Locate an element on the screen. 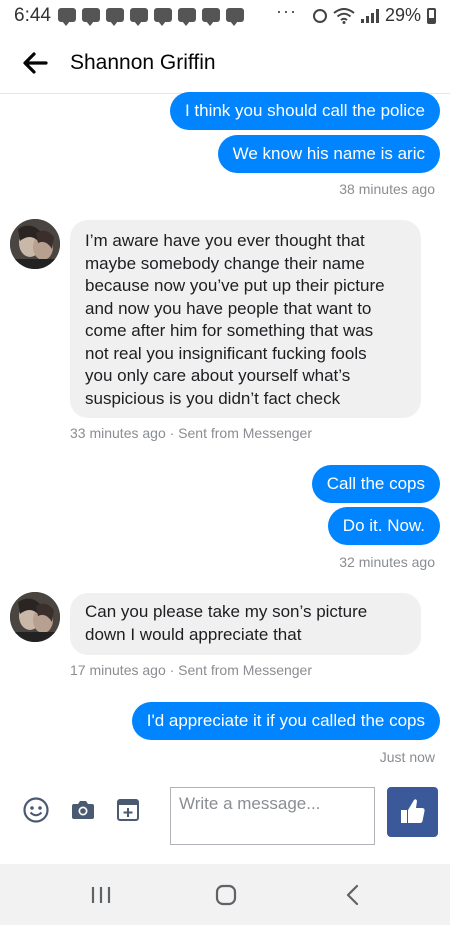 The image size is (450, 925). outgoing-message: Do it. Now. is located at coordinates (383, 526).